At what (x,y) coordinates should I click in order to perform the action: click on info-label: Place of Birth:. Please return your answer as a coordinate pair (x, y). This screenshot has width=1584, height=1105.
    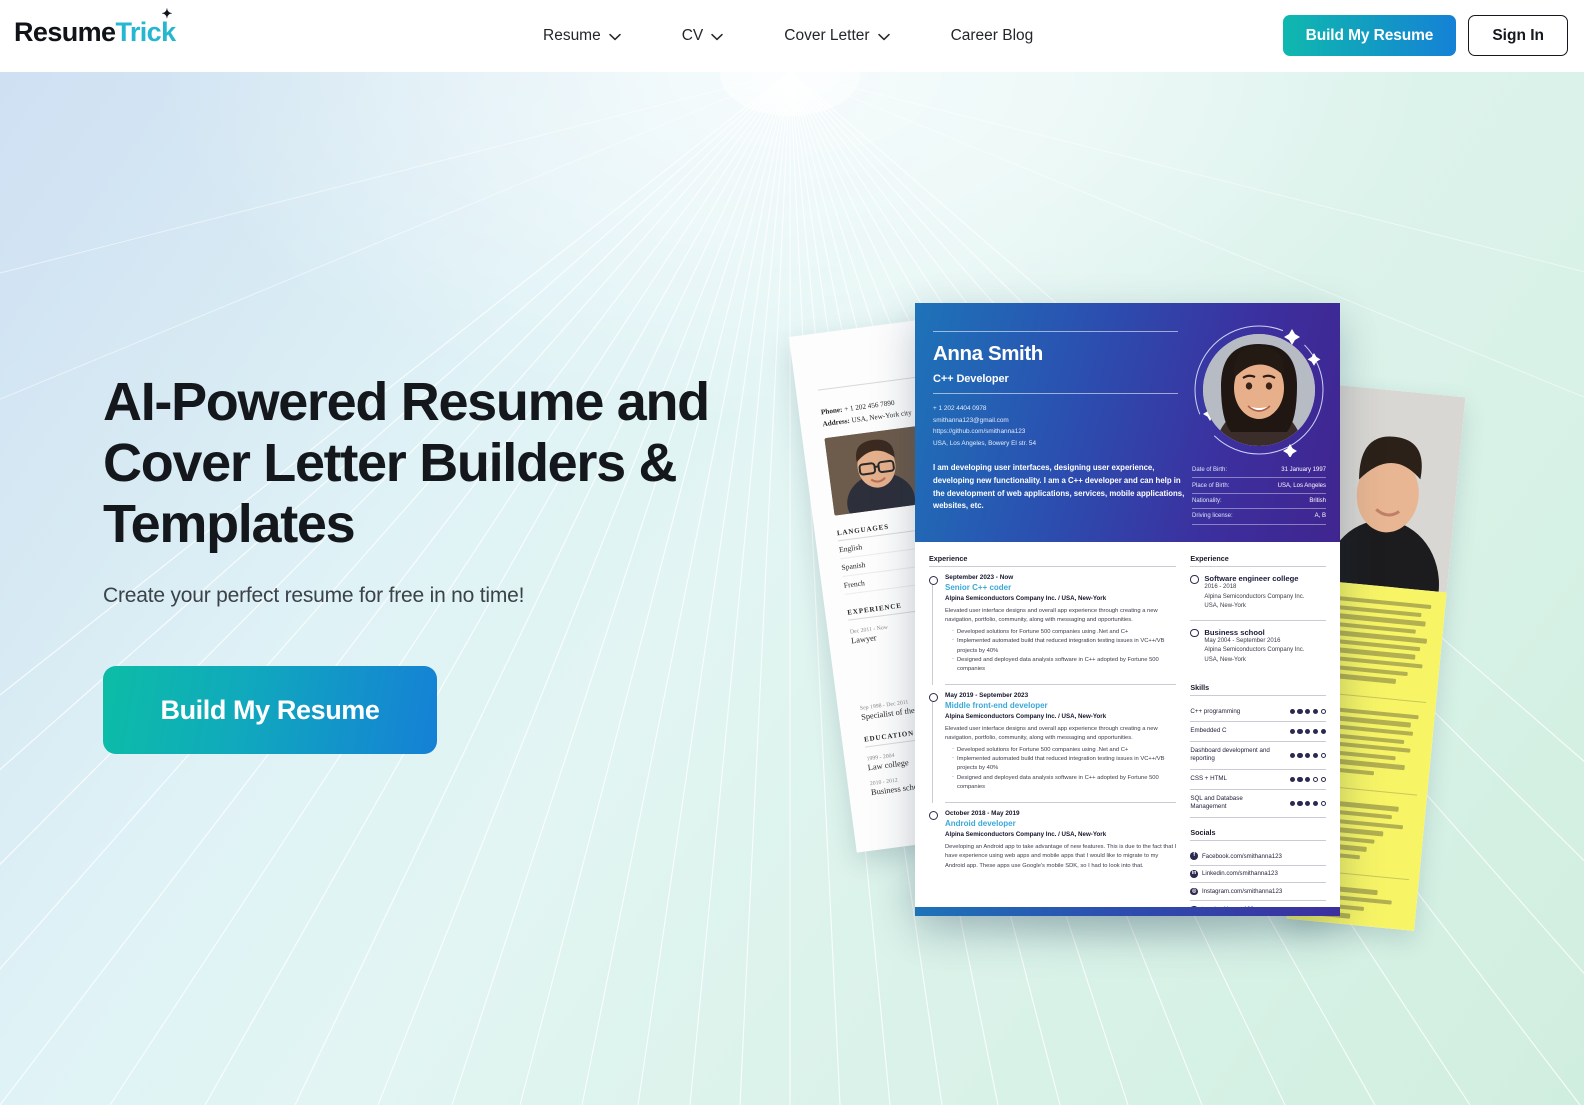
    Looking at the image, I should click on (1211, 485).